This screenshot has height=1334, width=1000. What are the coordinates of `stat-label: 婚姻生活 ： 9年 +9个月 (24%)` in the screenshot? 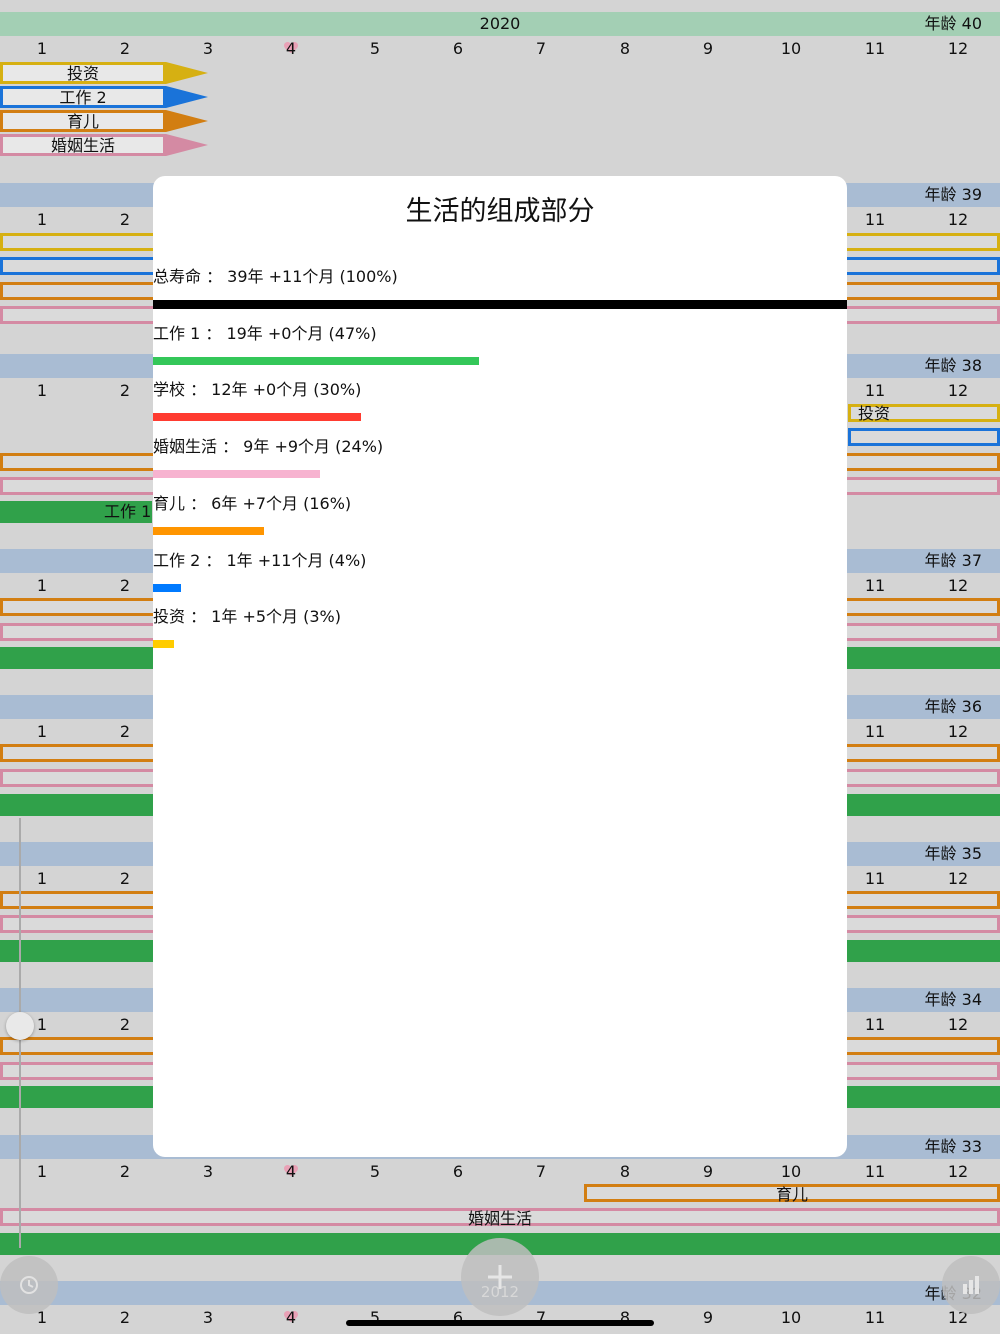 It's located at (268, 447).